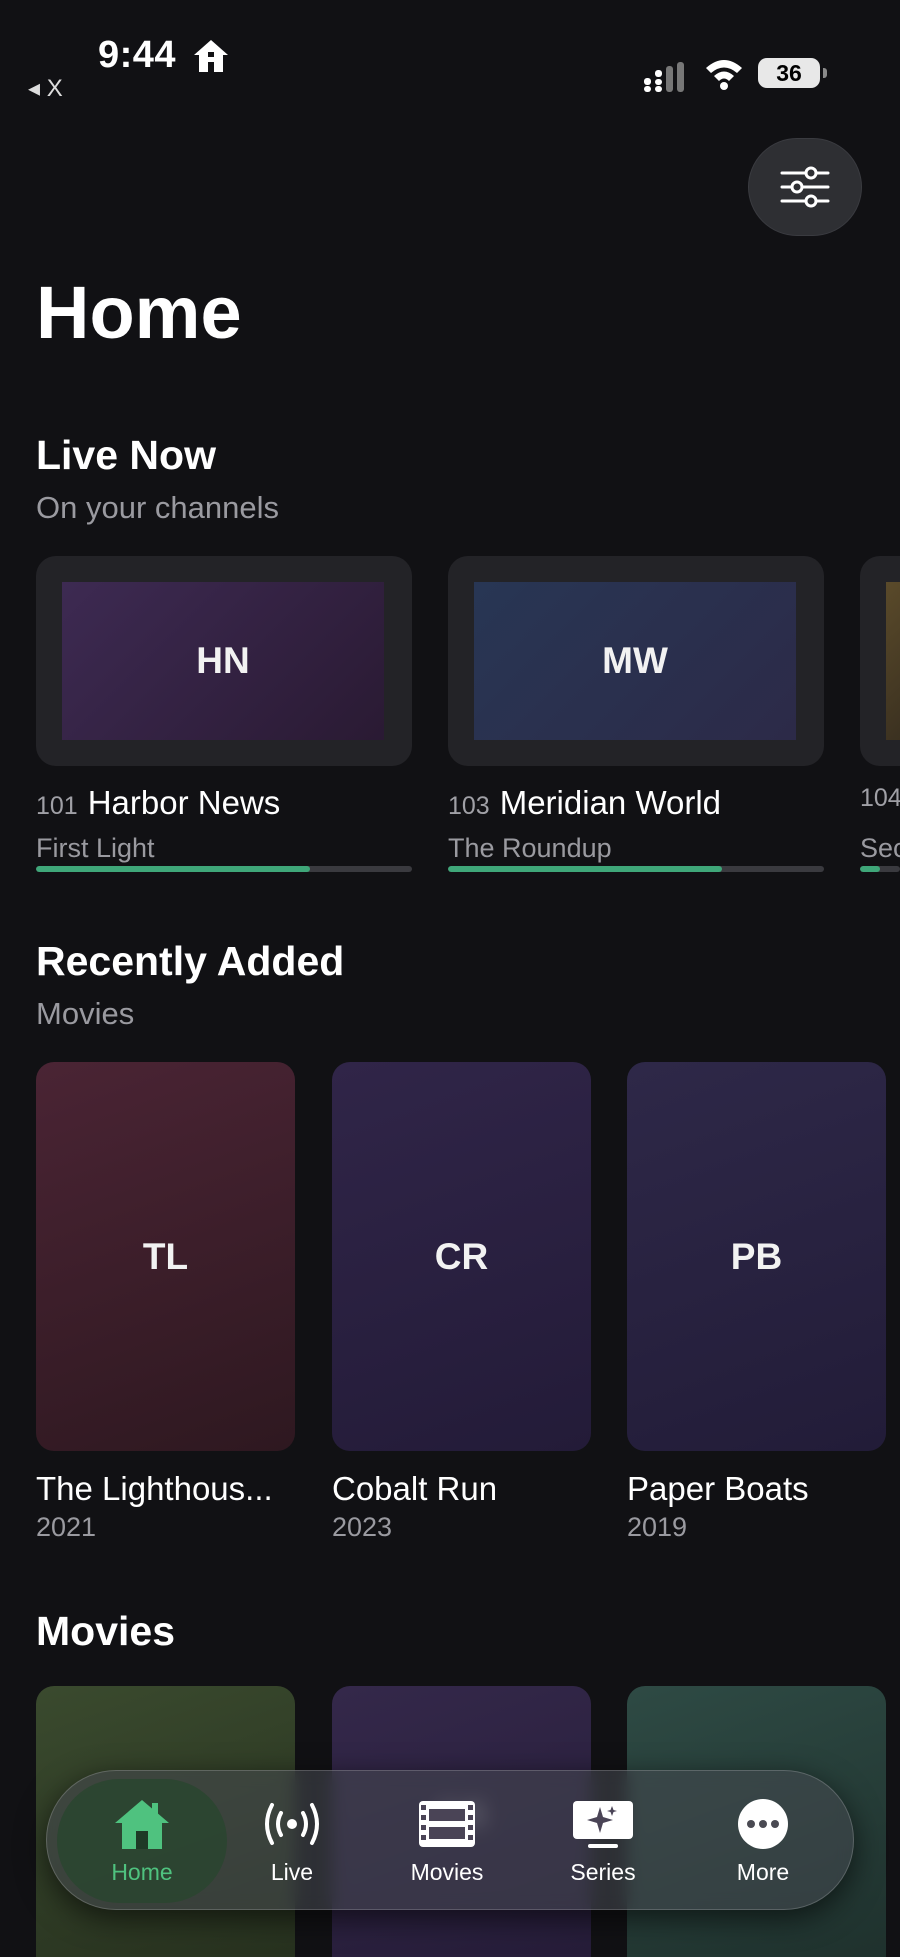 This screenshot has height=1957, width=900. What do you see at coordinates (610, 802) in the screenshot?
I see `channel-name: Meridian World` at bounding box center [610, 802].